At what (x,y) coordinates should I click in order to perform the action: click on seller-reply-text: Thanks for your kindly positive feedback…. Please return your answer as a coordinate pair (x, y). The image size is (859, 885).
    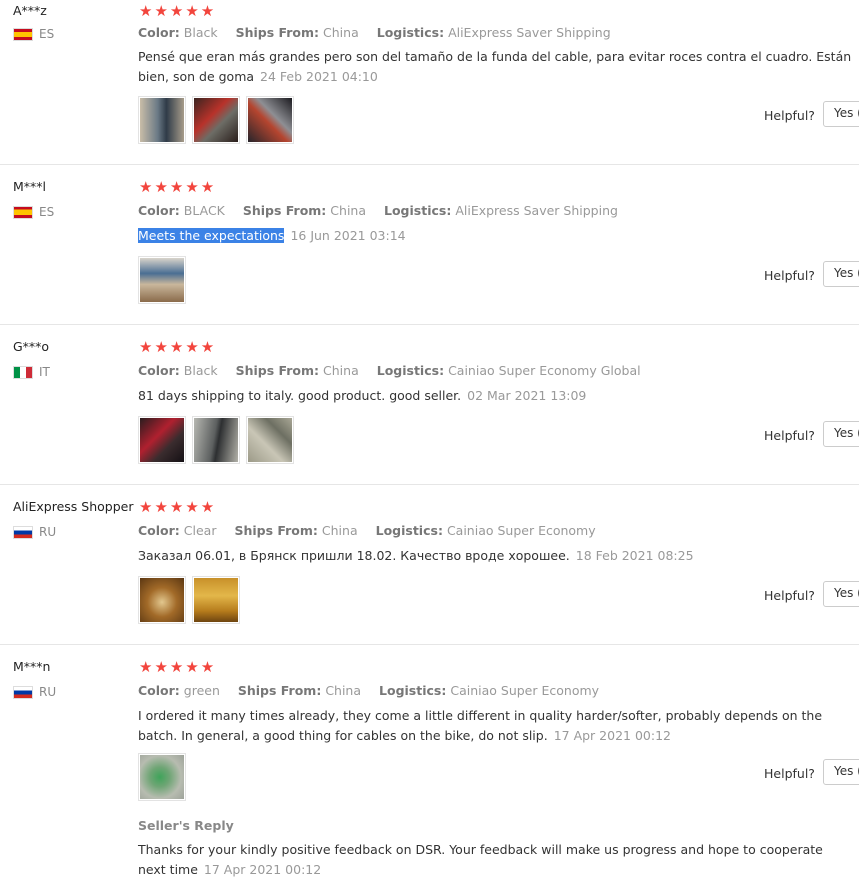
    Looking at the image, I should click on (483, 860).